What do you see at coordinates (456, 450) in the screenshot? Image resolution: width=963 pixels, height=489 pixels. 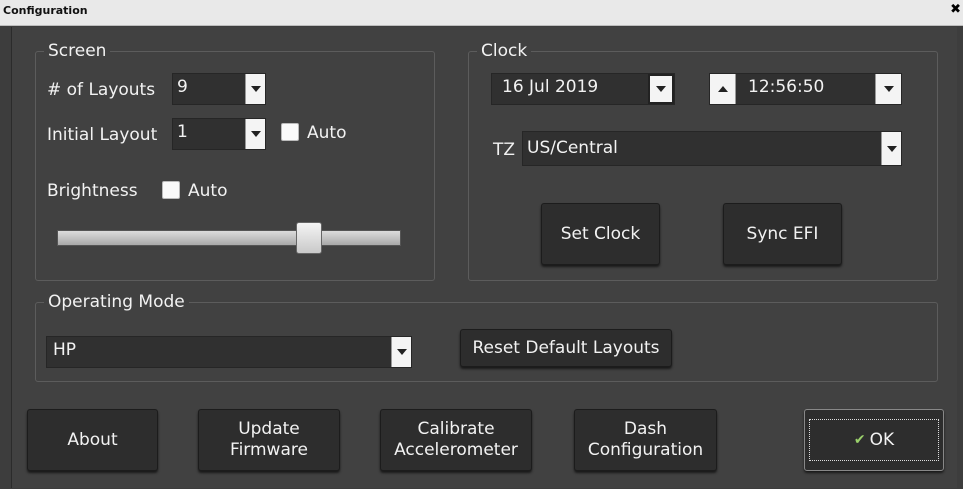 I see `calibrate-label-line2: Accelerometer` at bounding box center [456, 450].